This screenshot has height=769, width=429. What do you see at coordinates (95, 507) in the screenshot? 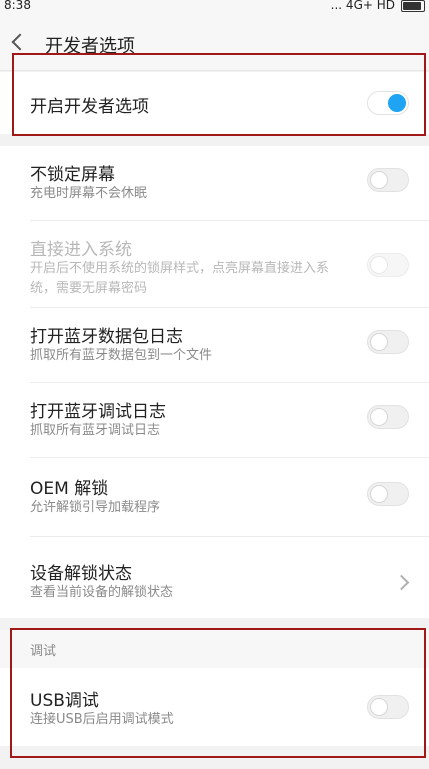
I see `item-subtitle: 允许解锁引导加载程序` at bounding box center [95, 507].